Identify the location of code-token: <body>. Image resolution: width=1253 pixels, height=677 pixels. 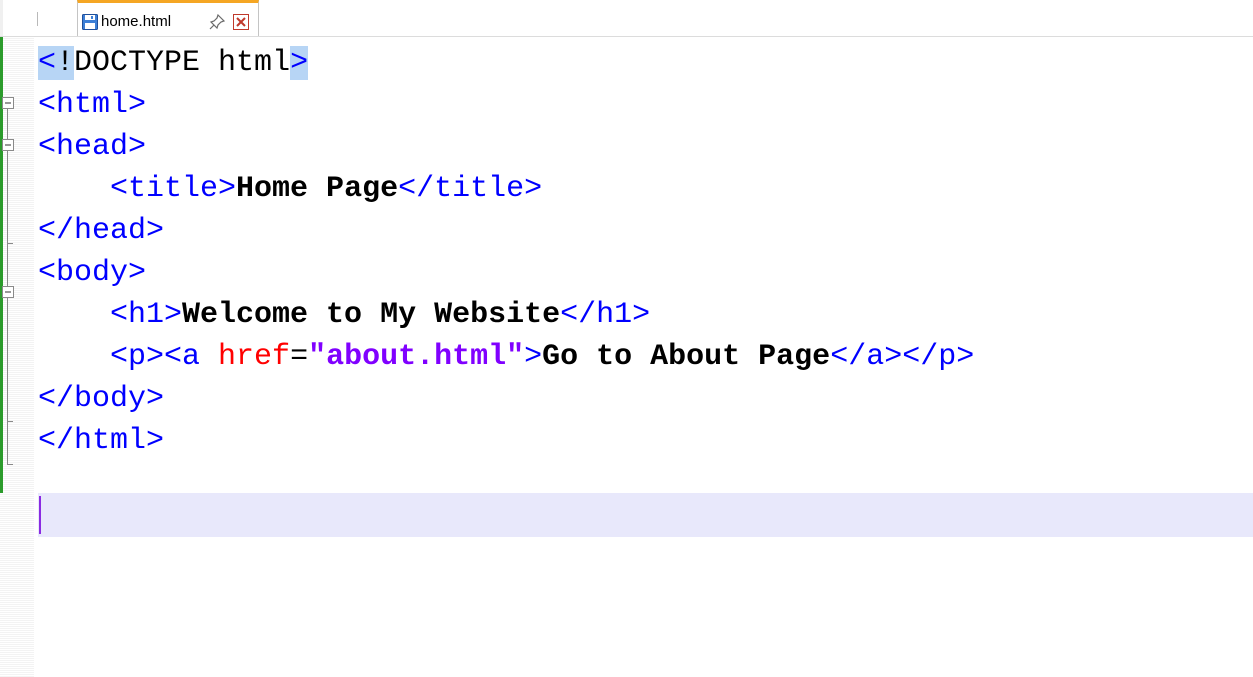
(92, 273).